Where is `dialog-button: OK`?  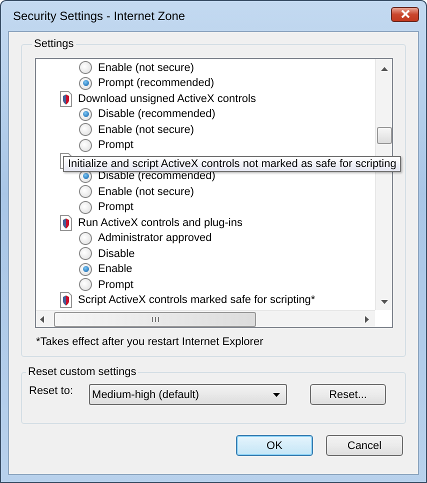 dialog-button: OK is located at coordinates (274, 445).